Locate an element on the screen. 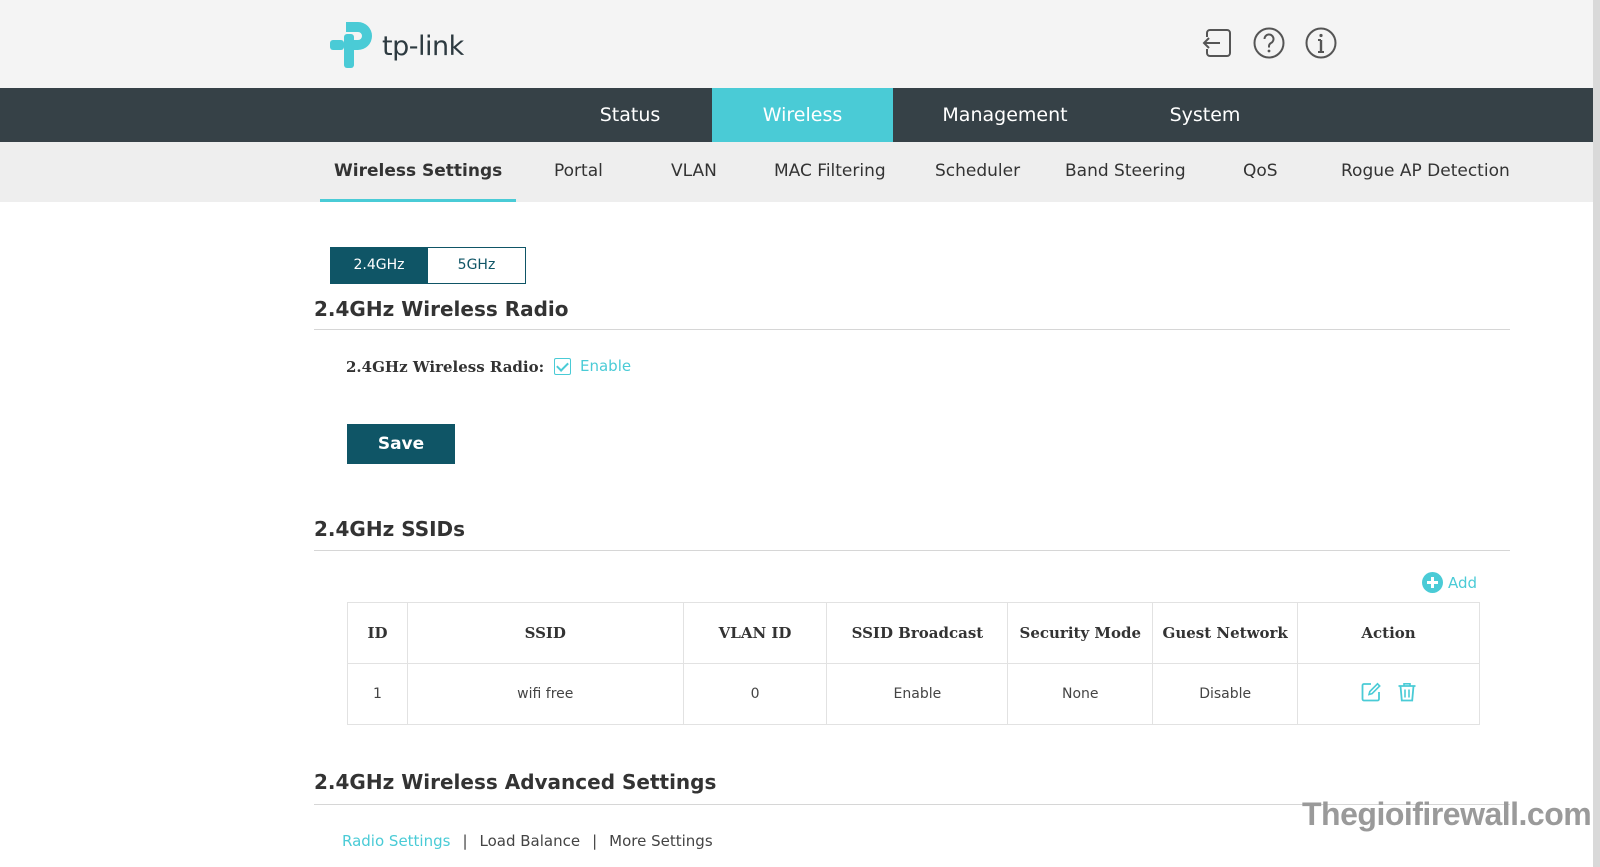 The width and height of the screenshot is (1600, 867). subnav-qos: QoS is located at coordinates (1260, 172).